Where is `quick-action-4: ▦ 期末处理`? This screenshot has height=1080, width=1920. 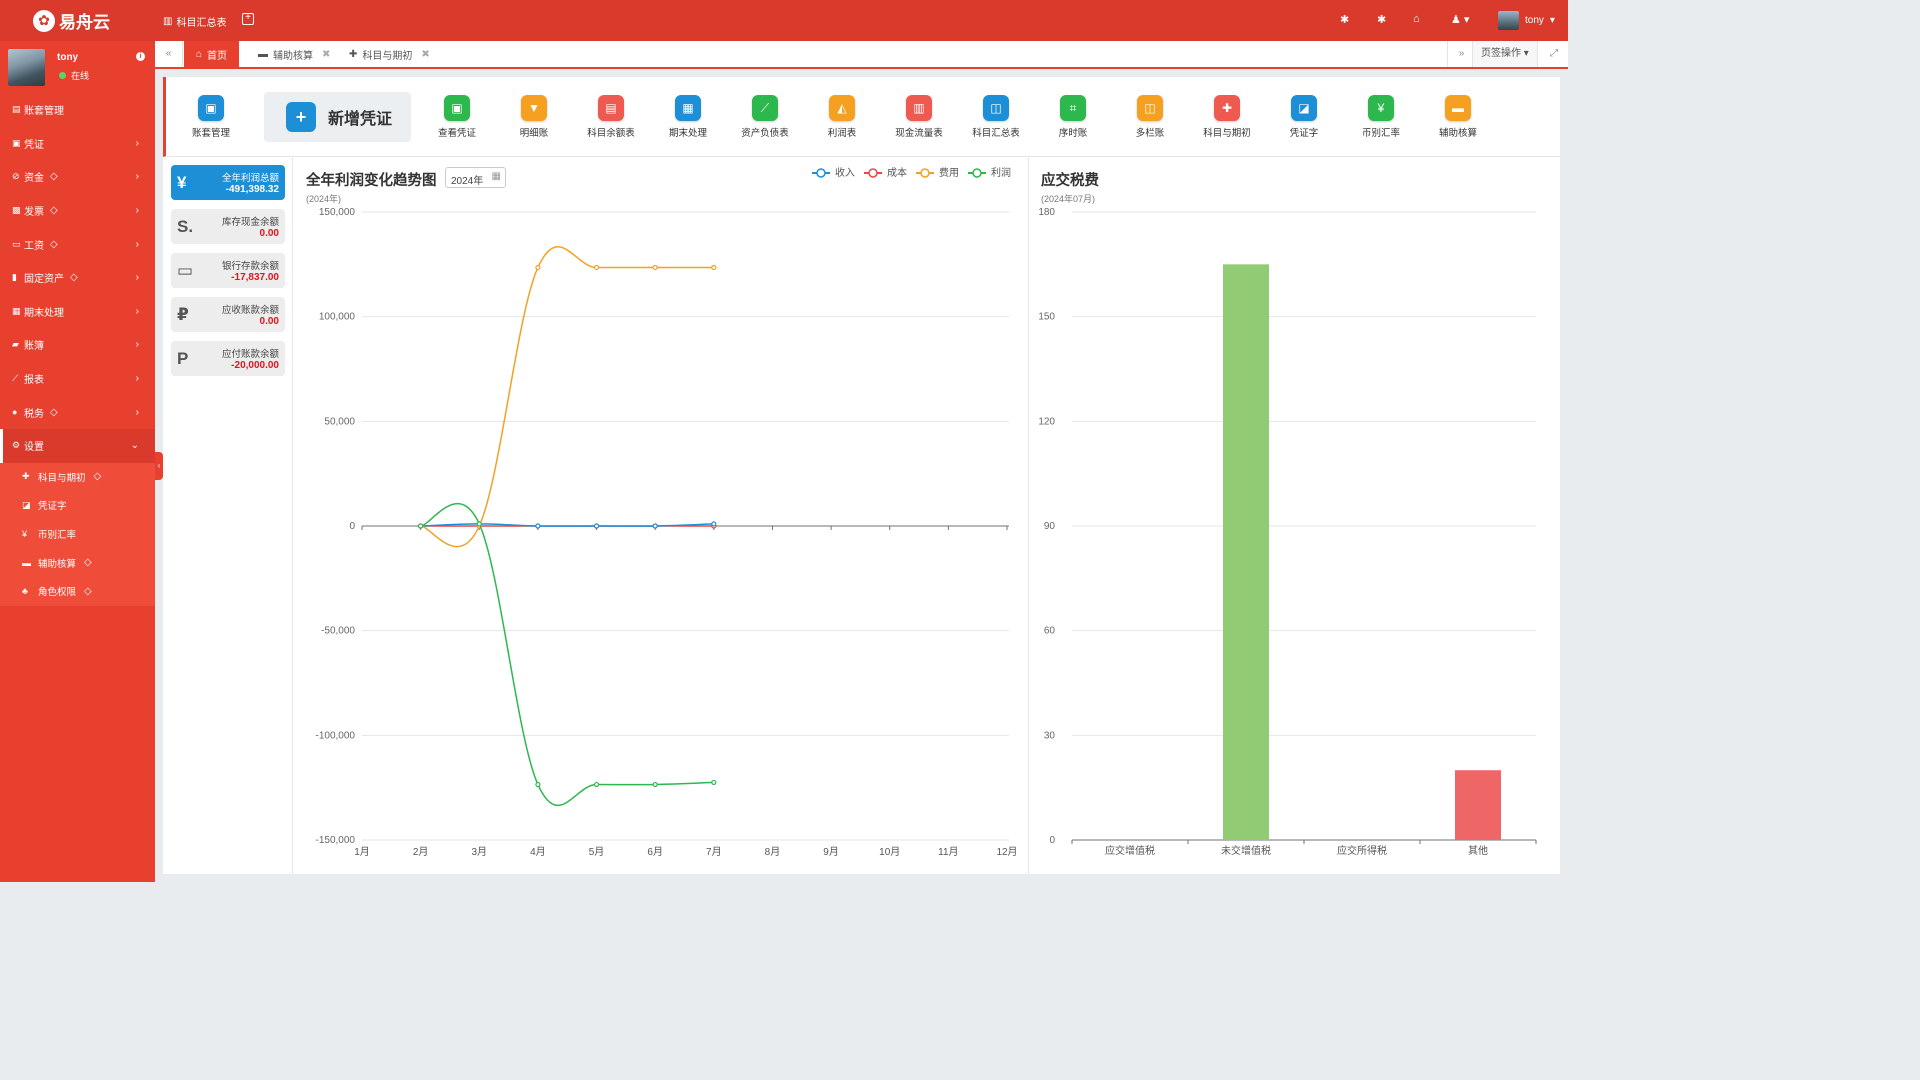
quick-action-4: ▦ 期末处理 is located at coordinates (688, 117).